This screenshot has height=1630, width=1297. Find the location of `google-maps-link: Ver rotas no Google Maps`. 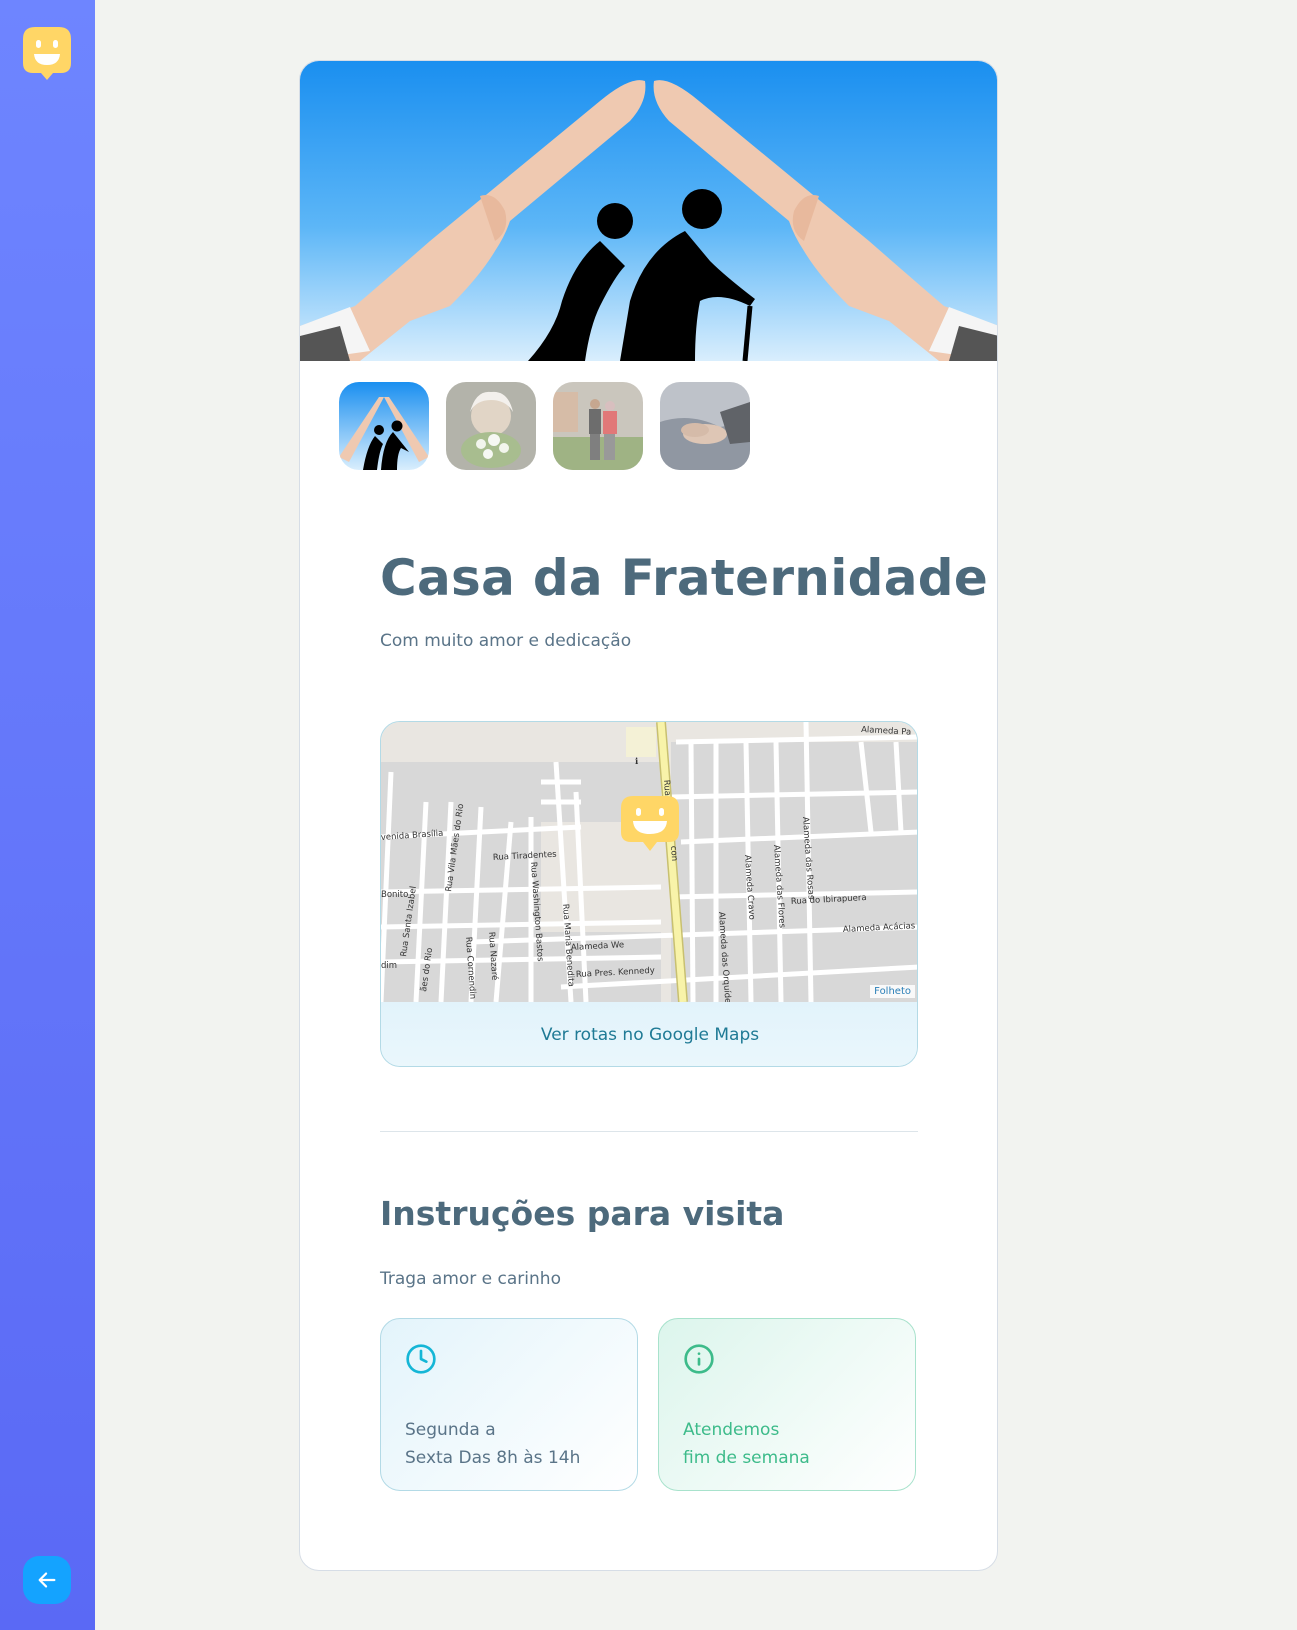

google-maps-link: Ver rotas no Google Maps is located at coordinates (649, 1034).